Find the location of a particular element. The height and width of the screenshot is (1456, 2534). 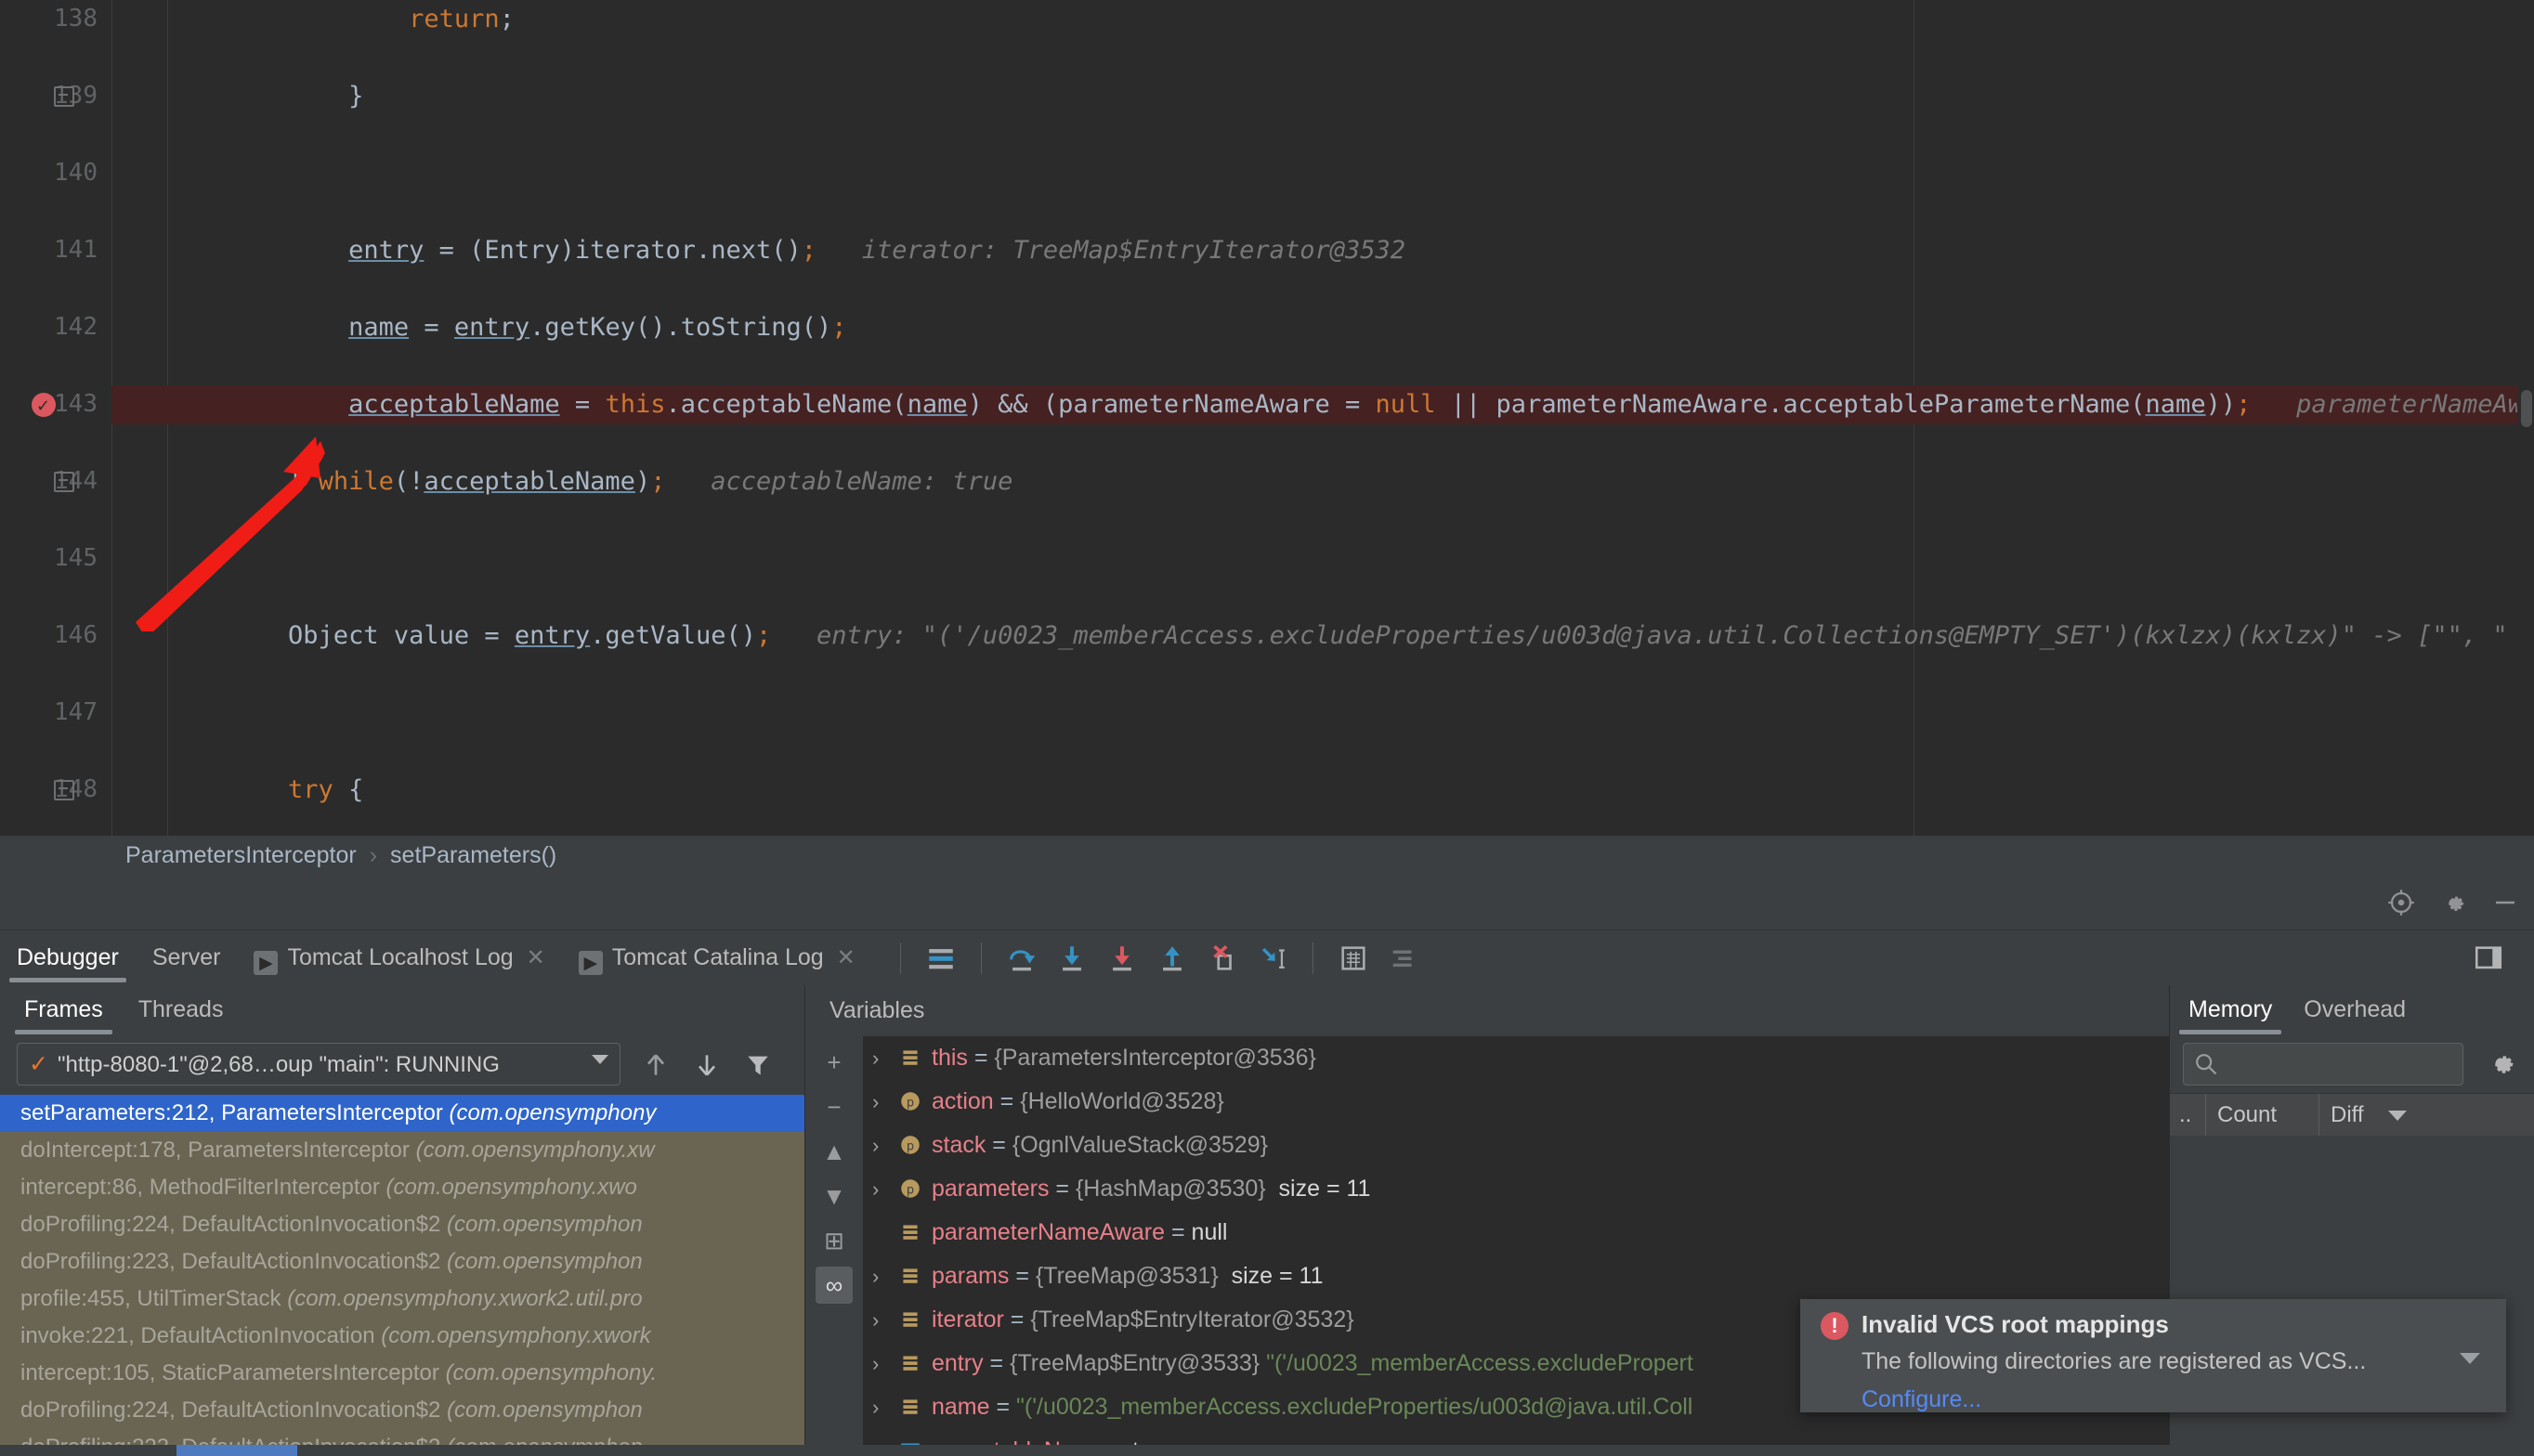

svg-text: p is located at coordinates (910, 1103).